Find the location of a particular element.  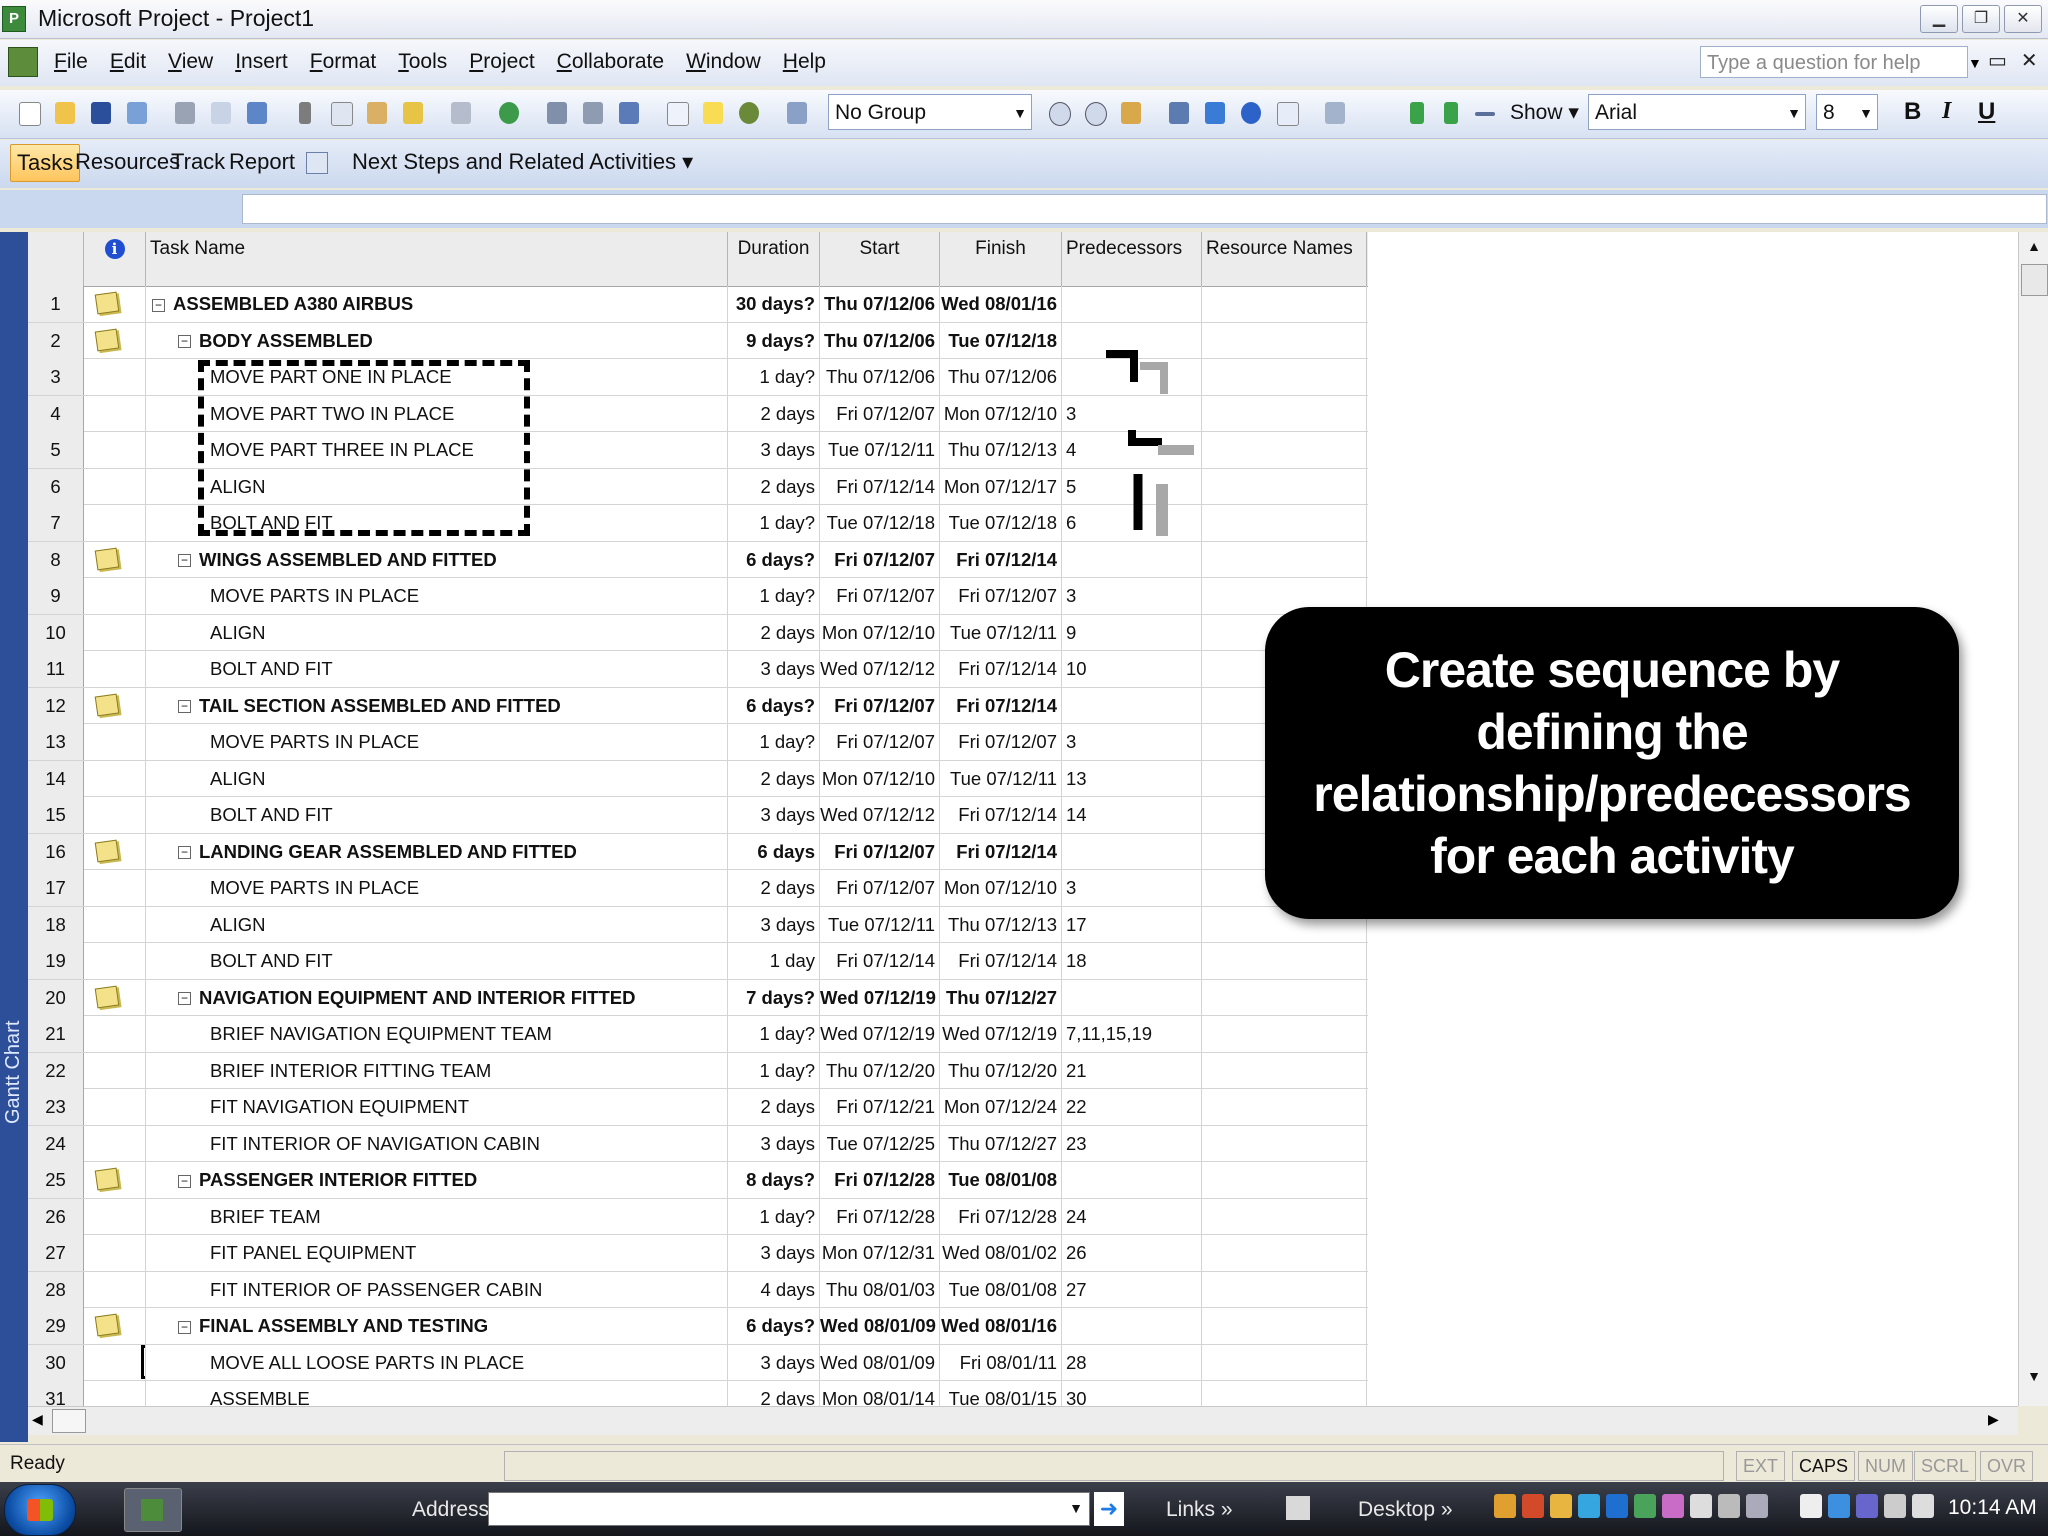

link-tasks-icon is located at coordinates (557, 113).